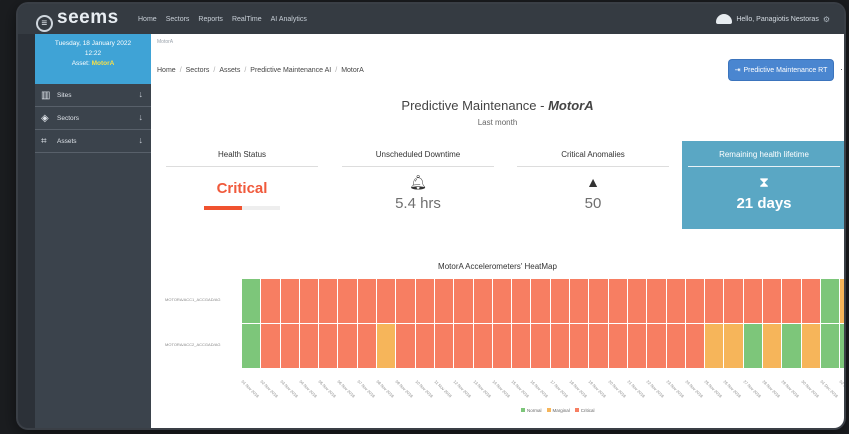 The height and width of the screenshot is (434, 849). What do you see at coordinates (166, 70) in the screenshot?
I see `breadcrumb-home: Home` at bounding box center [166, 70].